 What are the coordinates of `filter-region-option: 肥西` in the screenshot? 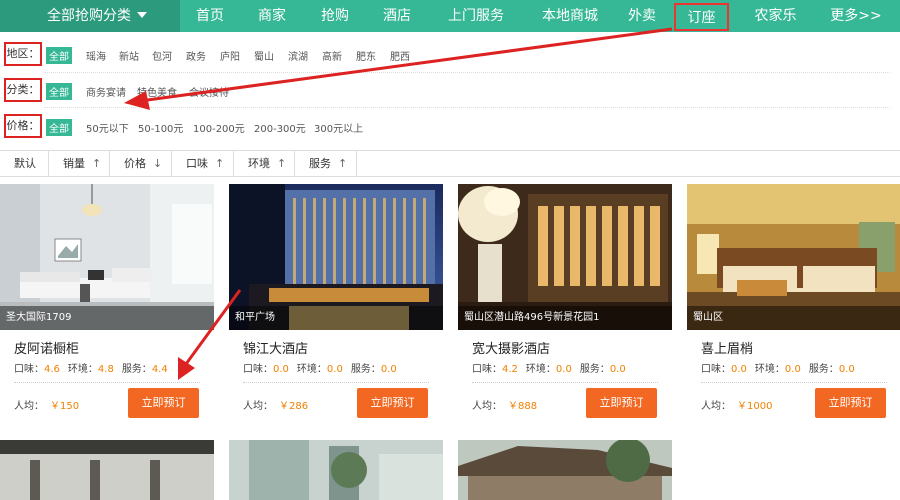 It's located at (400, 55).